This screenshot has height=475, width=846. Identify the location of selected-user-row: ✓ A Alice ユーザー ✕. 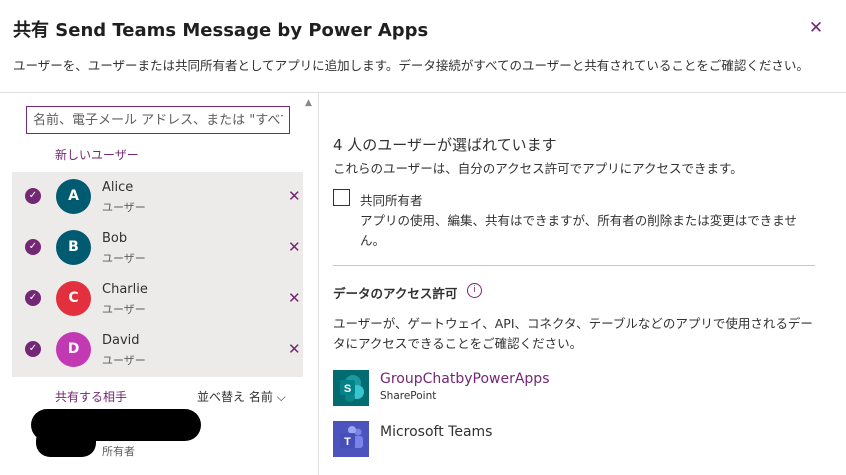
(157, 197).